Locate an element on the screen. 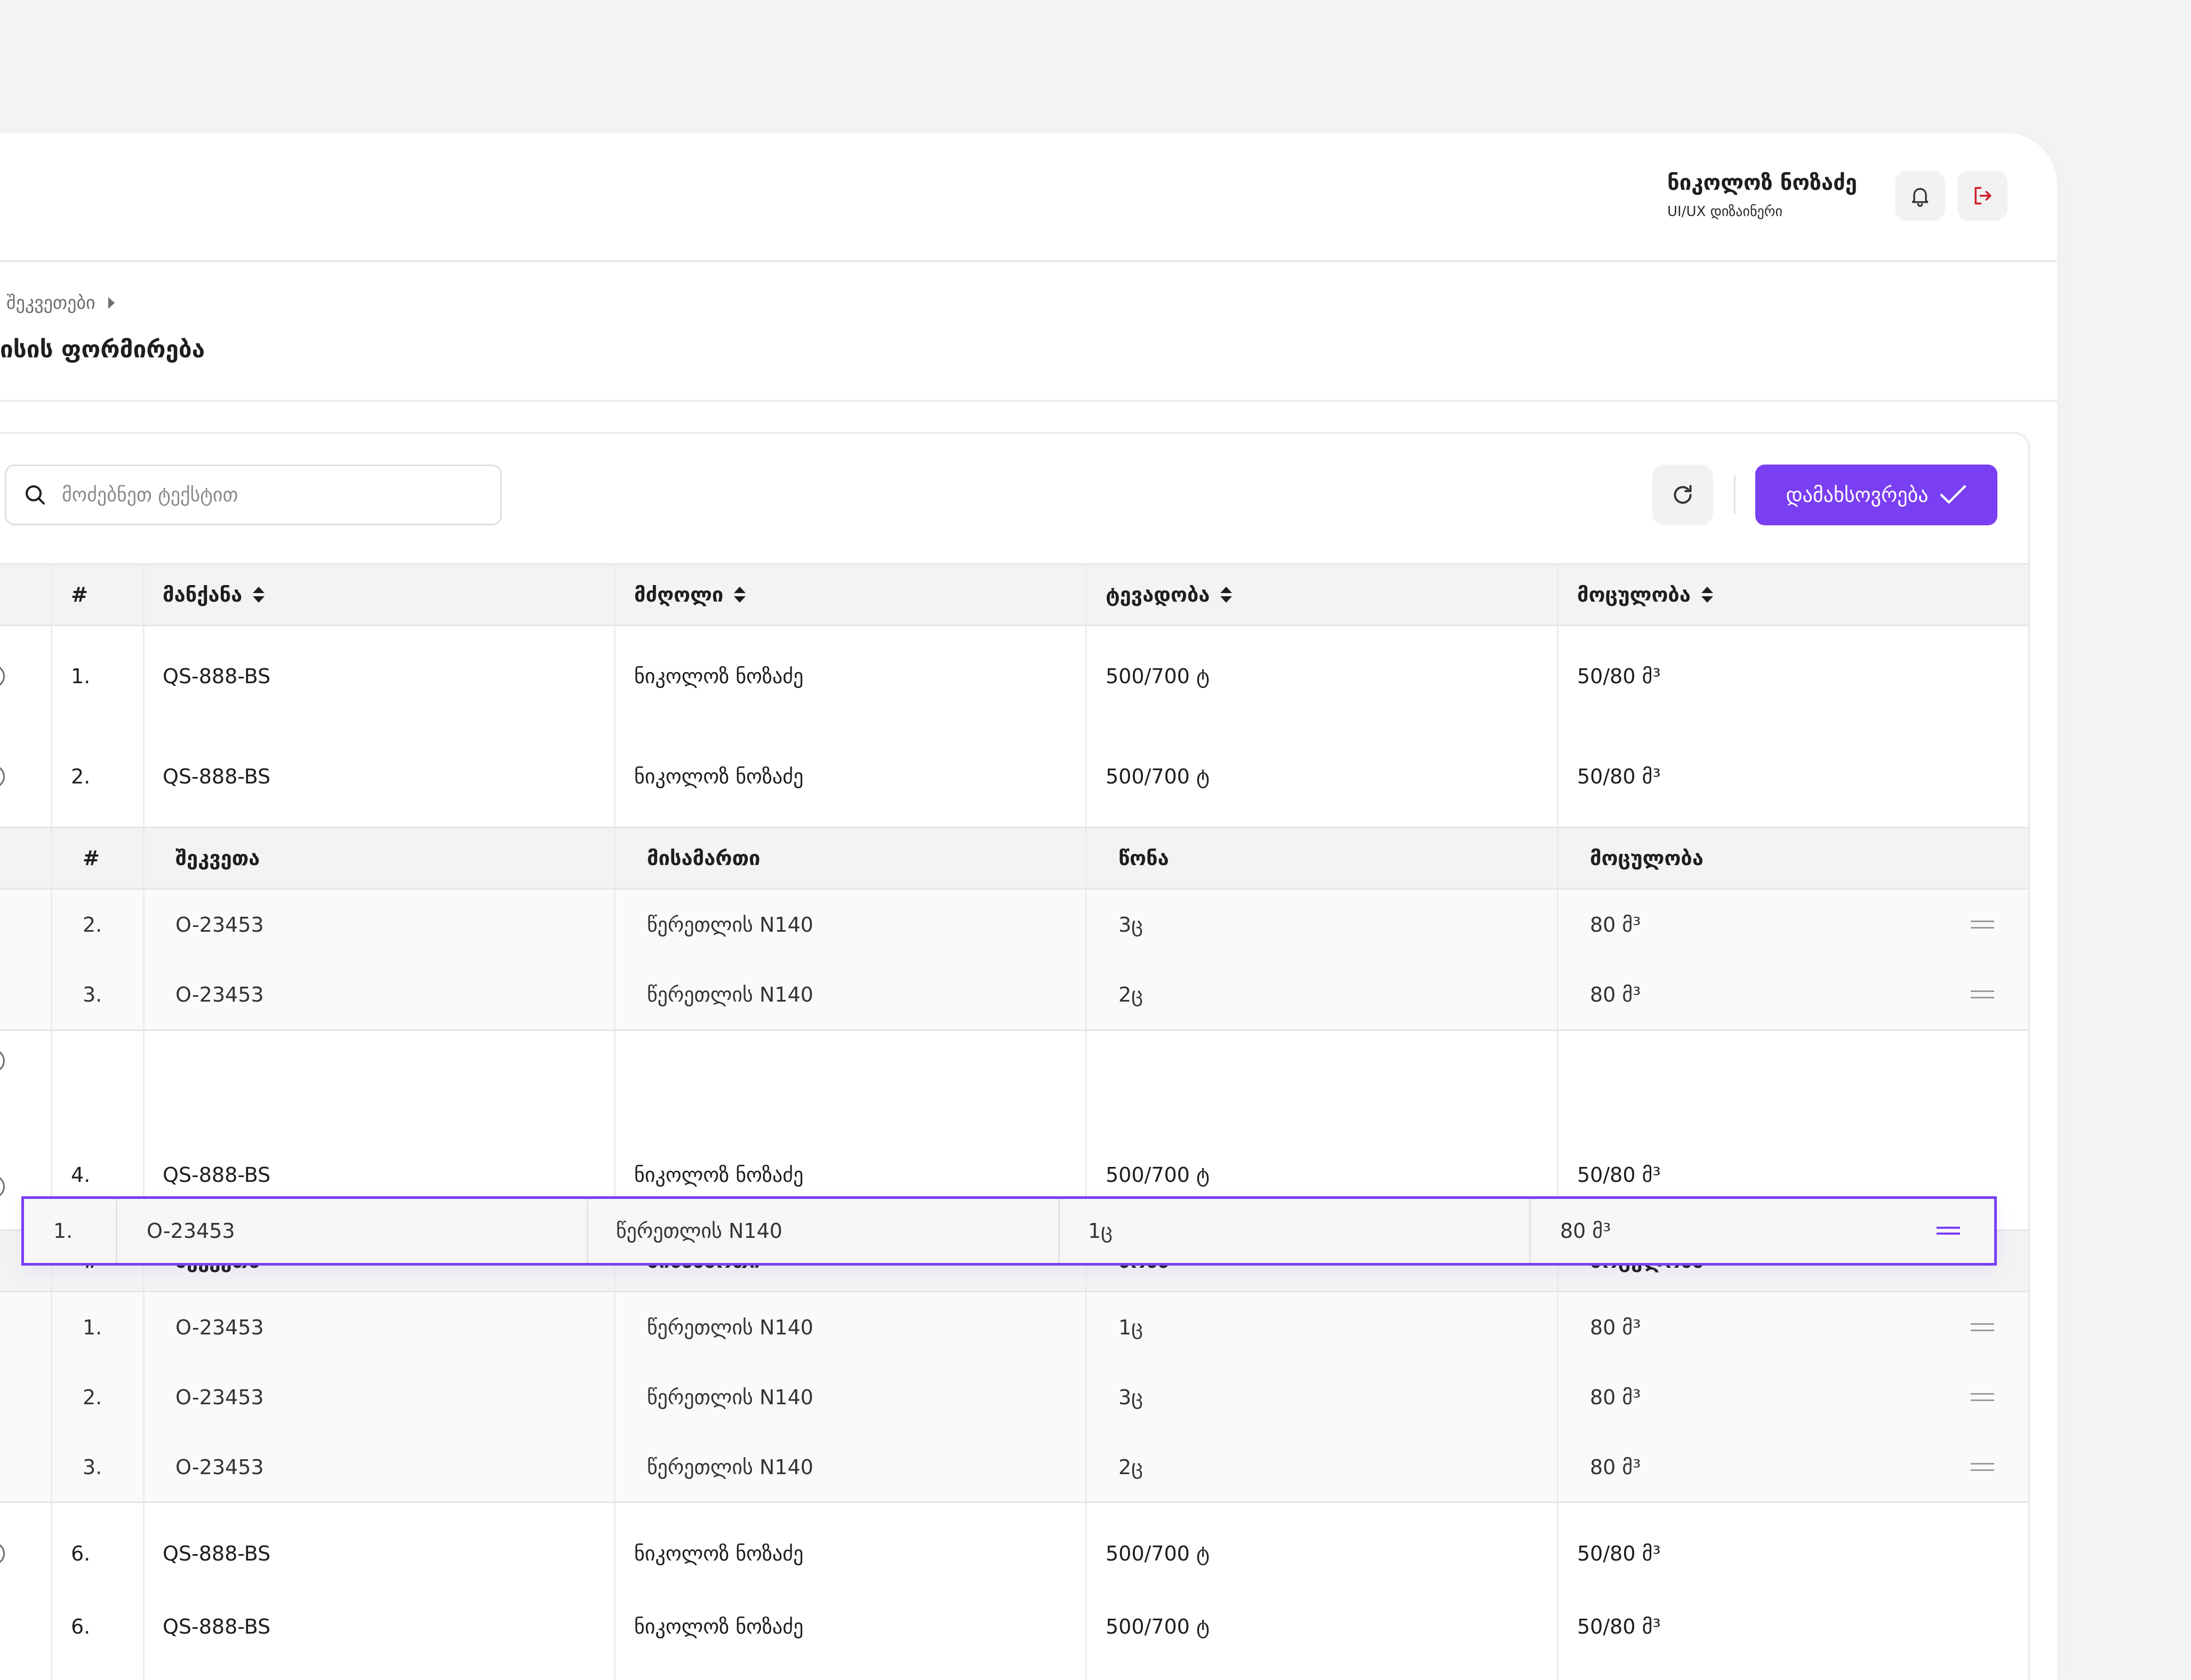  top-header: ნიკოლოზ ნოზაძე UI/UX დიზაინერი is located at coordinates (1028, 197).